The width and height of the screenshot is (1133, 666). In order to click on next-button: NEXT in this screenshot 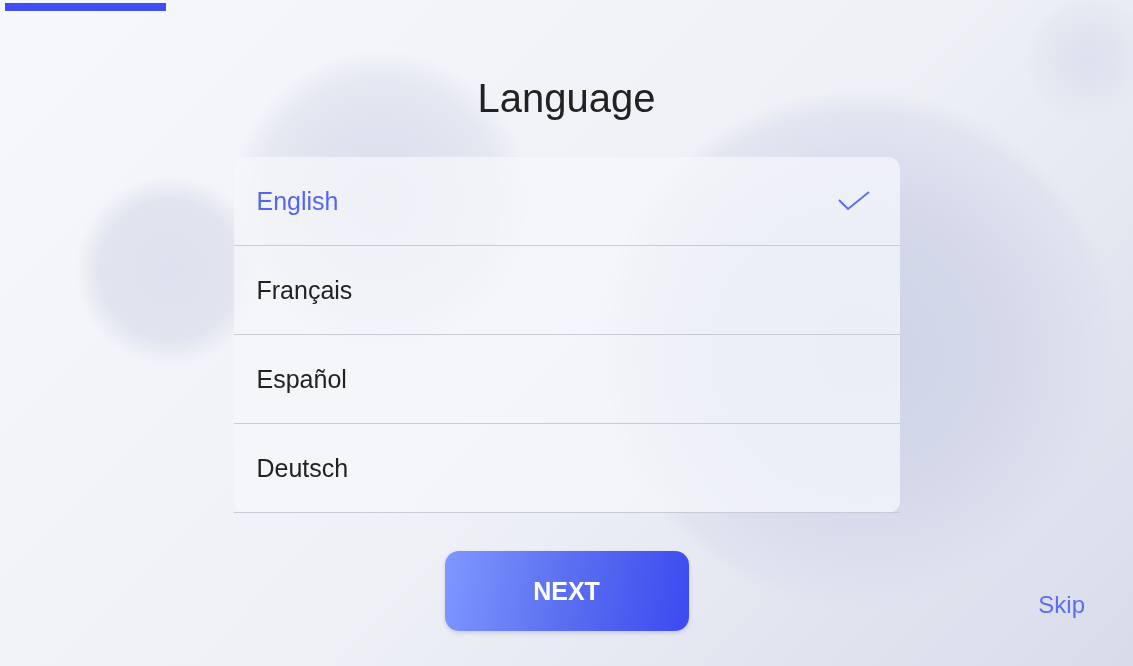, I will do `click(566, 591)`.